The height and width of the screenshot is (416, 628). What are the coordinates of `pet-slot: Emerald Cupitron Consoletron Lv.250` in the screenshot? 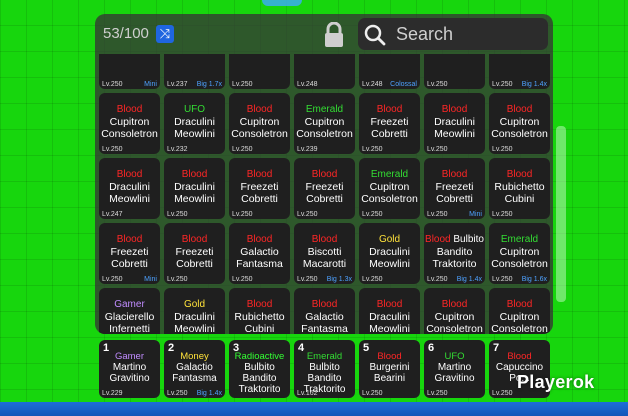 It's located at (389, 188).